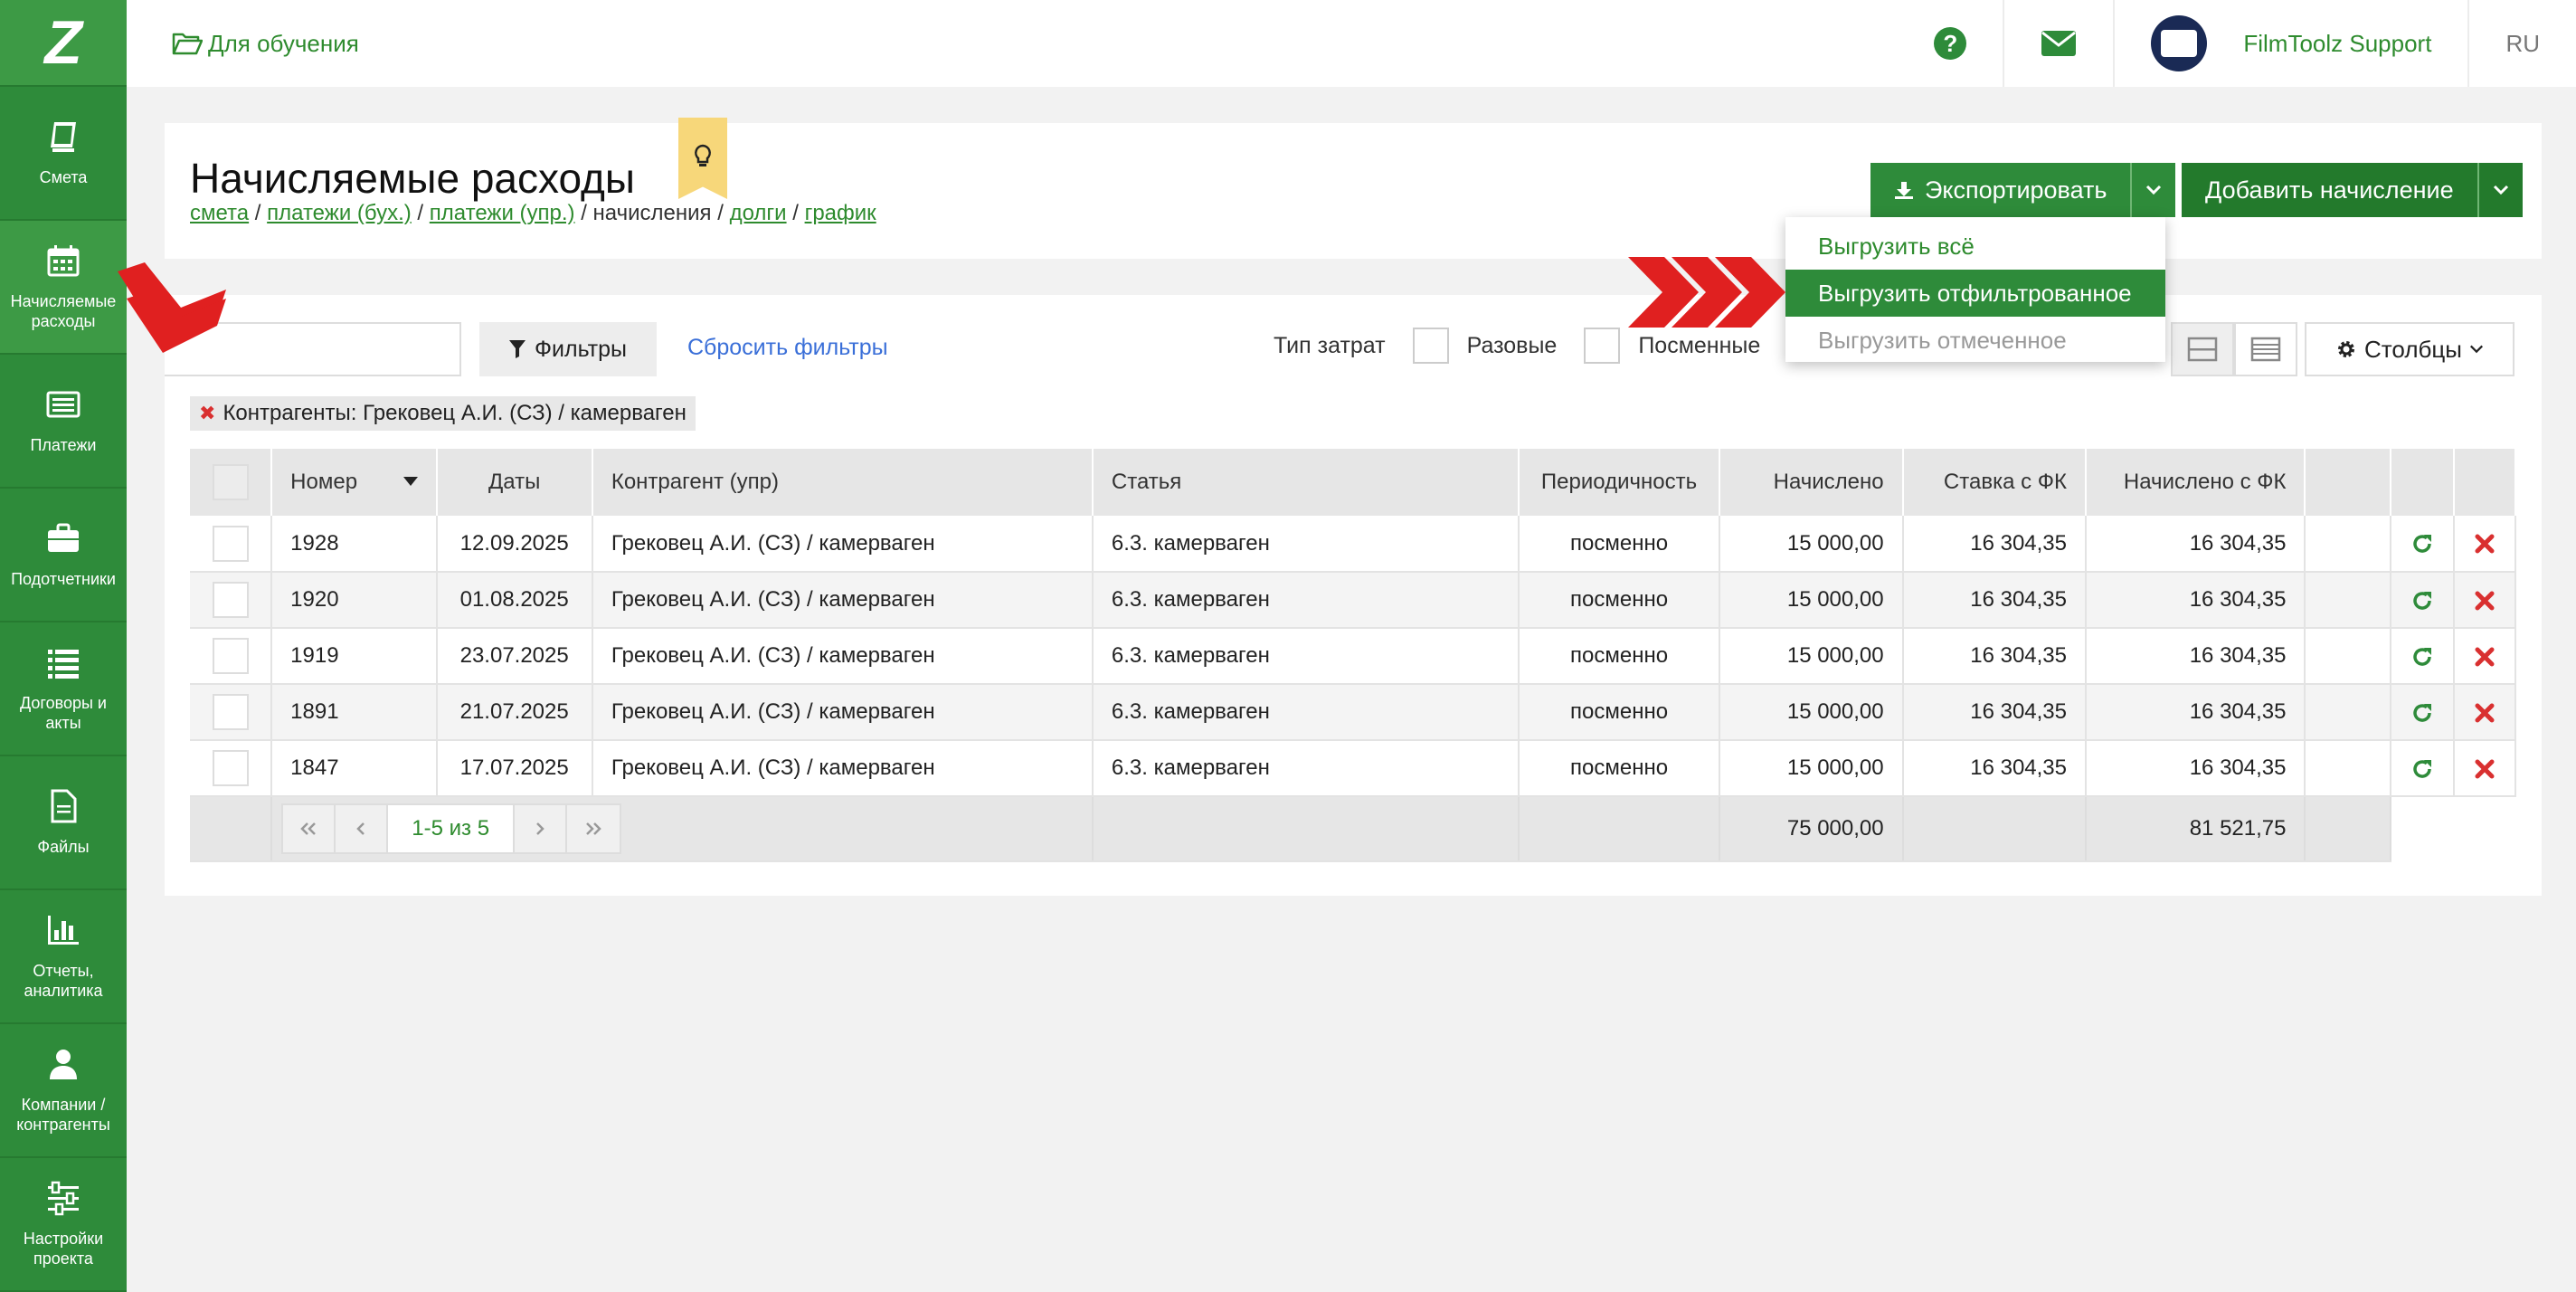  What do you see at coordinates (1995, 482) in the screenshot?
I see `col-rate-fk: Ставка с ФК` at bounding box center [1995, 482].